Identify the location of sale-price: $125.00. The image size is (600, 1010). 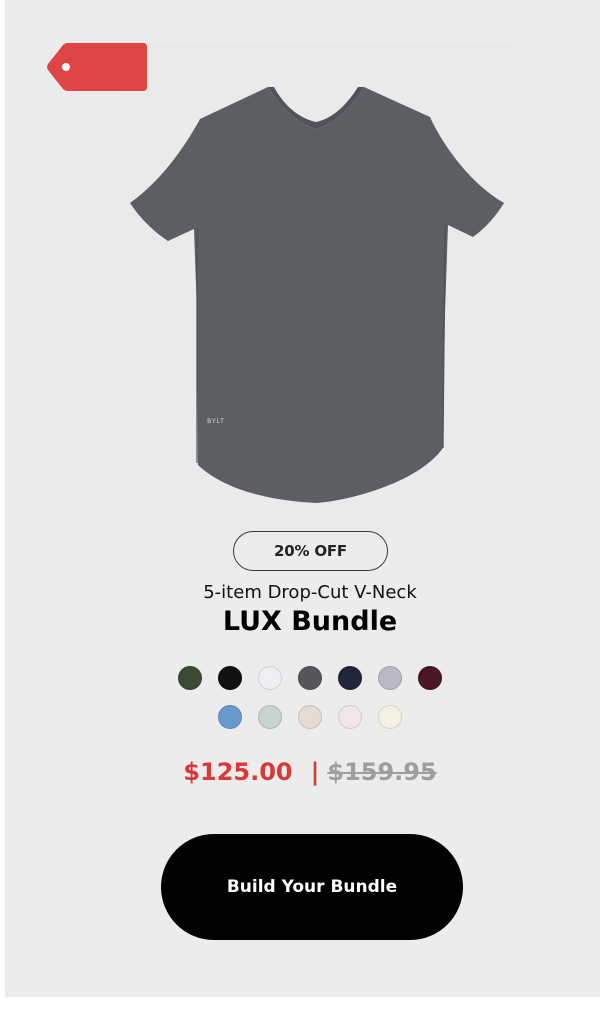
(238, 772).